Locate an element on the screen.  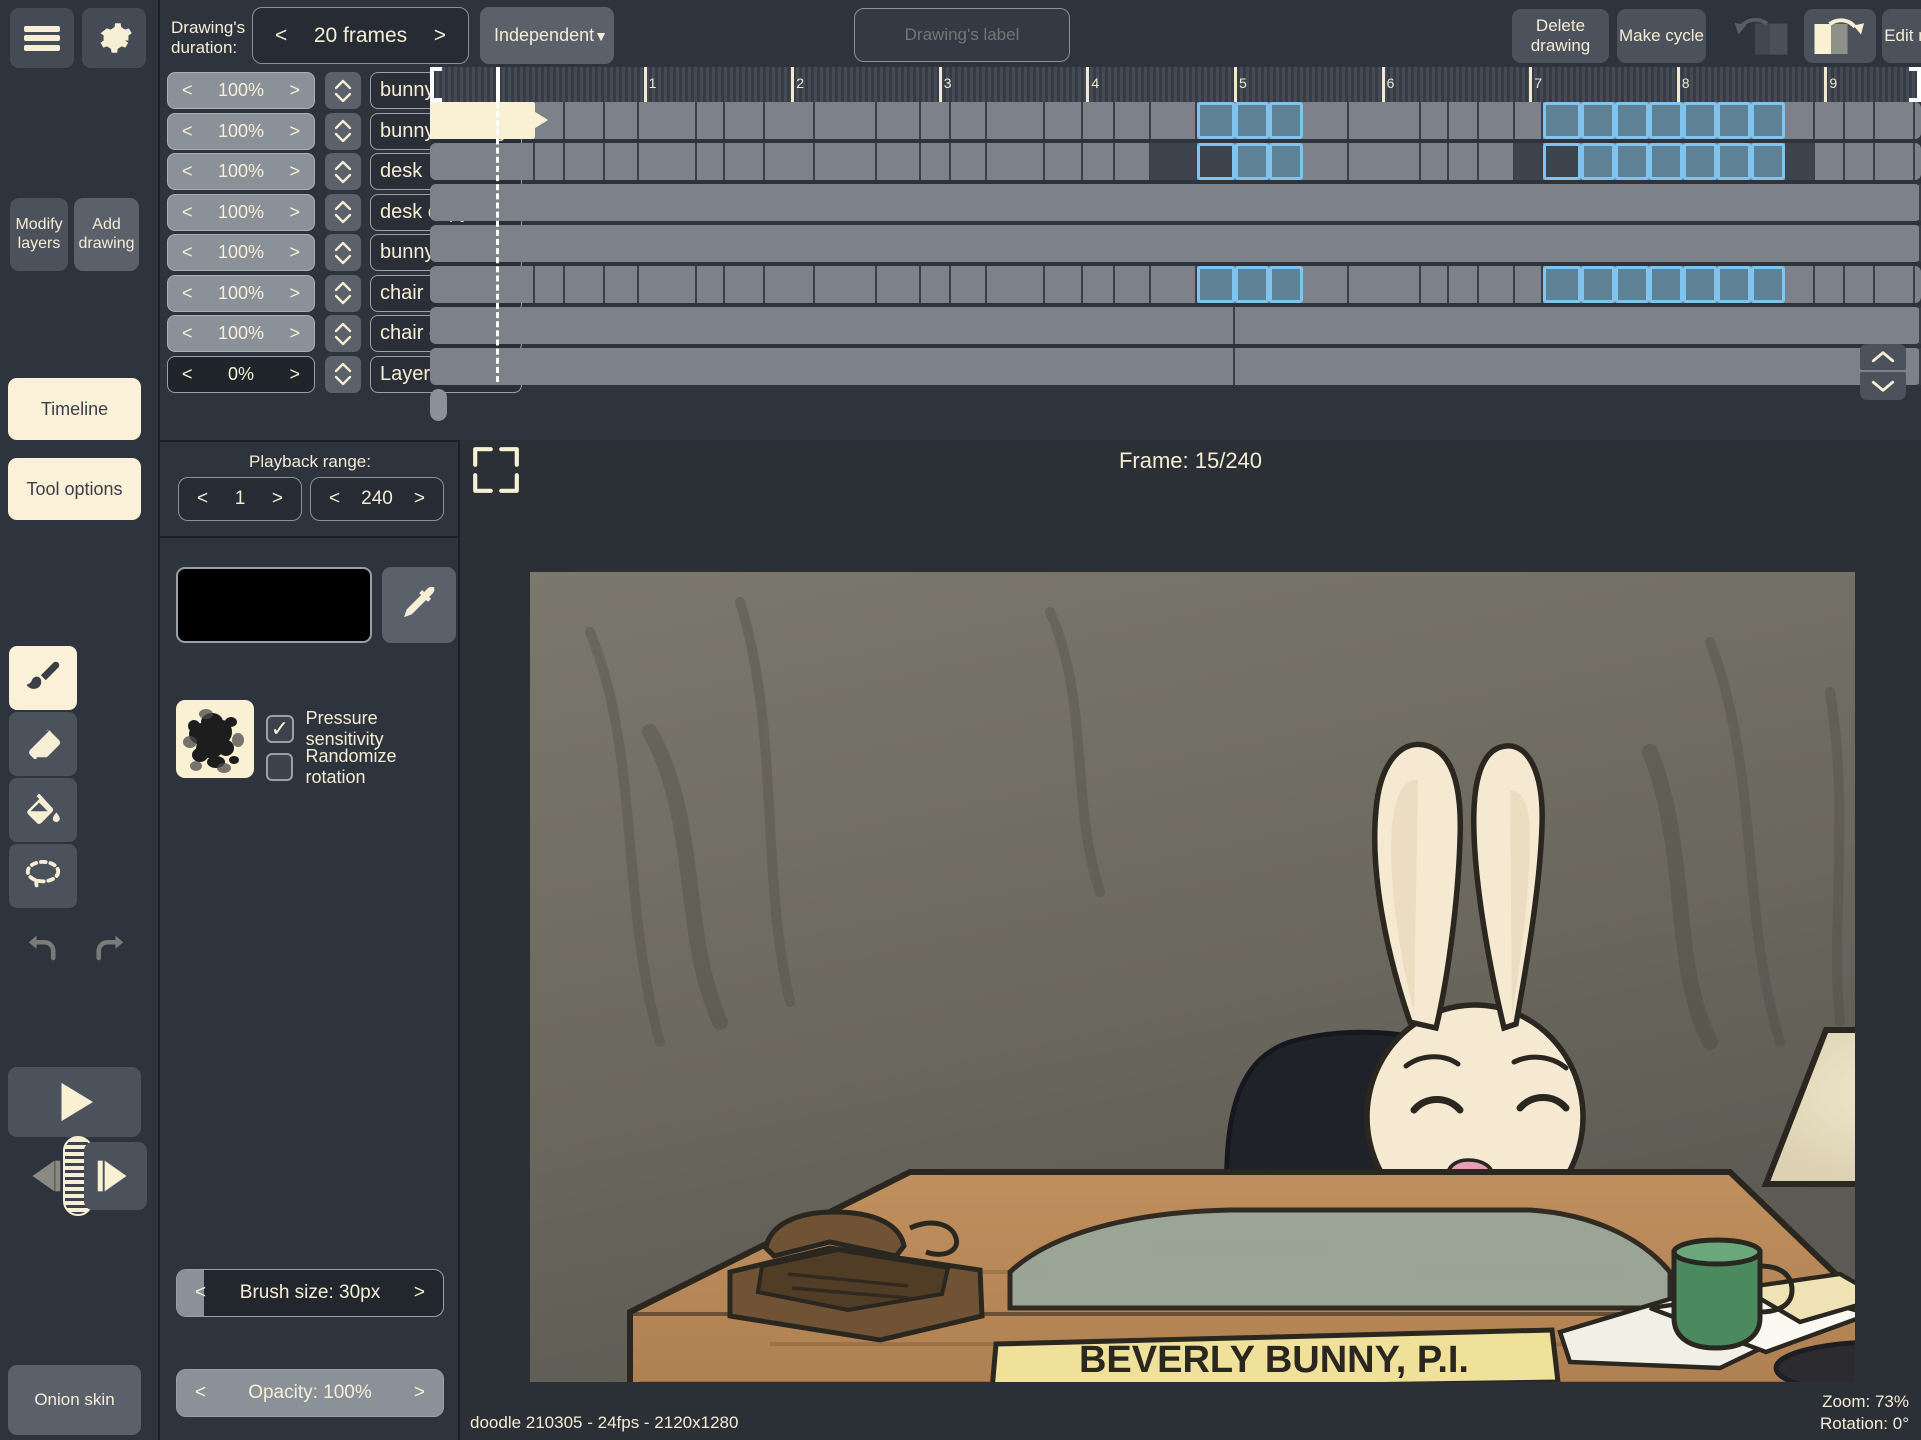
layer1-drawing-handle is located at coordinates (438, 405).